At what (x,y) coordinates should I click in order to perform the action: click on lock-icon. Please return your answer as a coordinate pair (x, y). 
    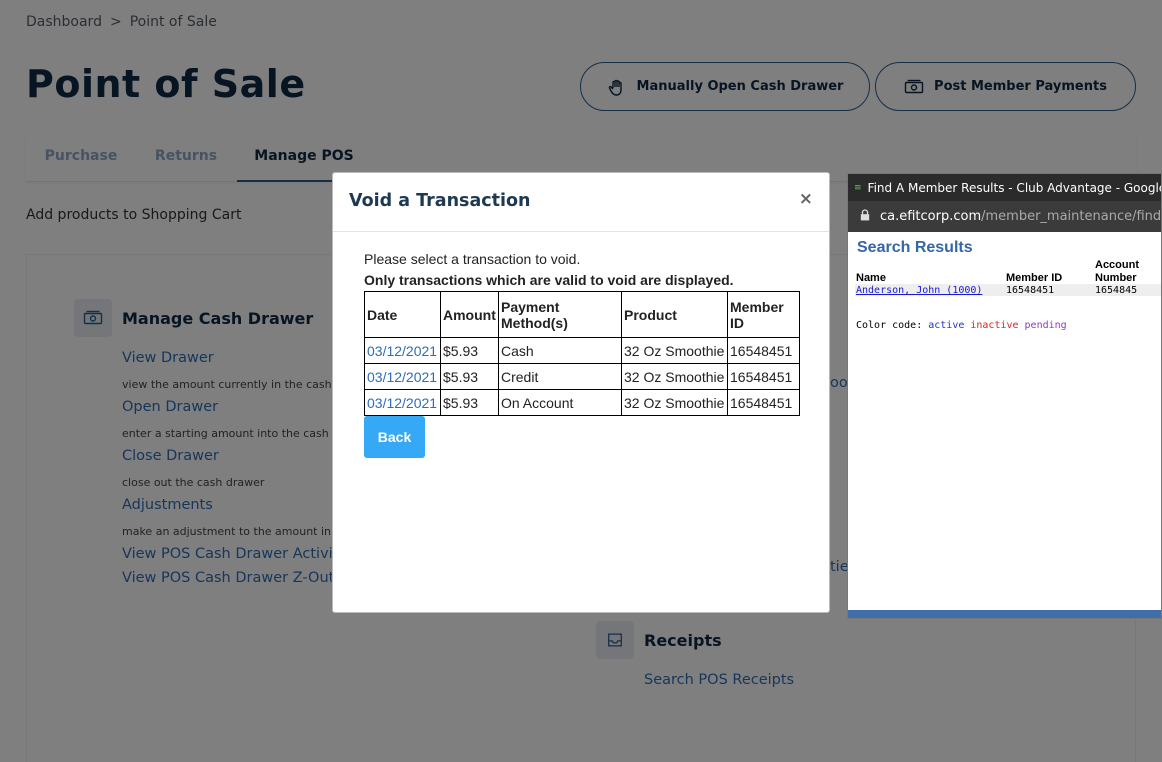
    Looking at the image, I should click on (865, 216).